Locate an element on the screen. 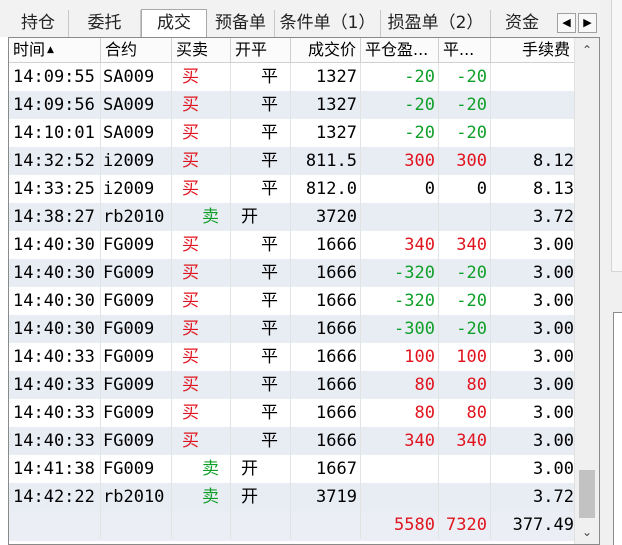 Image resolution: width=622 pixels, height=545 pixels. table-row: 14:41:38 FG009 卖开 1667 3.00 is located at coordinates (291, 469).